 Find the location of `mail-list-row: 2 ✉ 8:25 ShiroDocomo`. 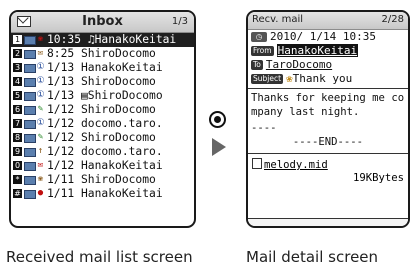

mail-list-row: 2 ✉ 8:25 ShiroDocomo is located at coordinates (102, 54).